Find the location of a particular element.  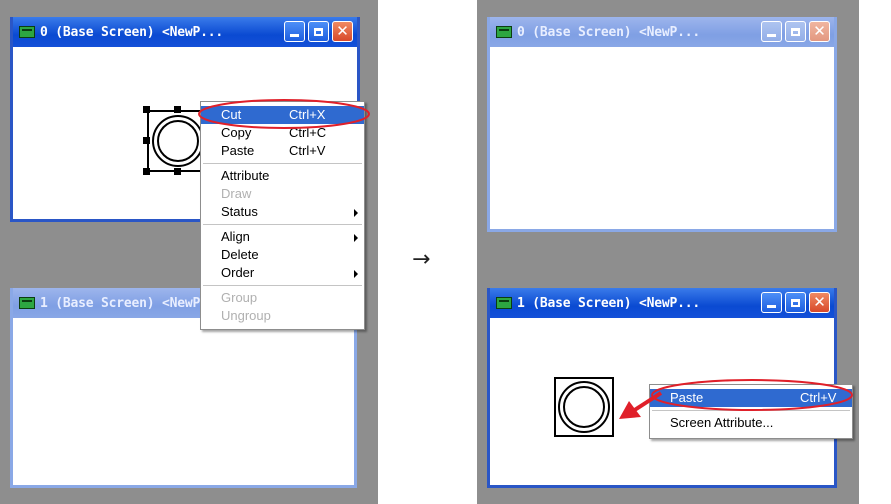

menu-item-label: Delete is located at coordinates (240, 254).